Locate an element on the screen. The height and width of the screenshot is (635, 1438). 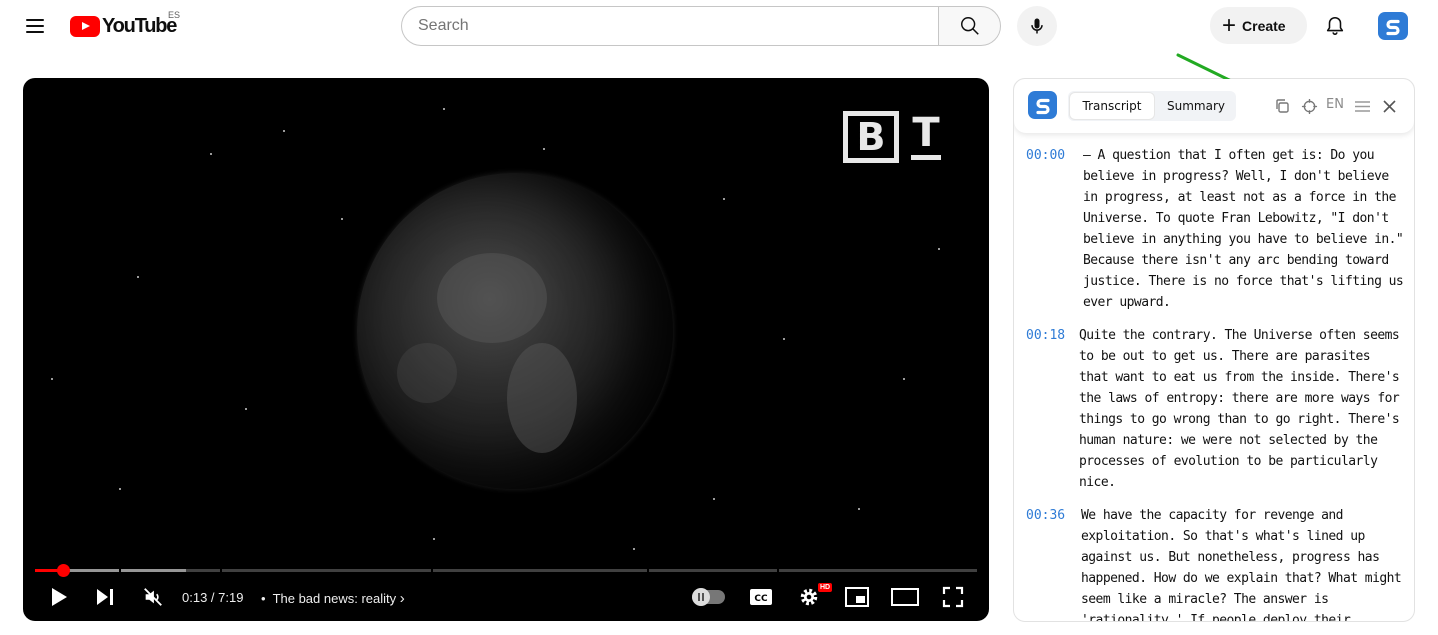
locate-button is located at coordinates (1309, 106).